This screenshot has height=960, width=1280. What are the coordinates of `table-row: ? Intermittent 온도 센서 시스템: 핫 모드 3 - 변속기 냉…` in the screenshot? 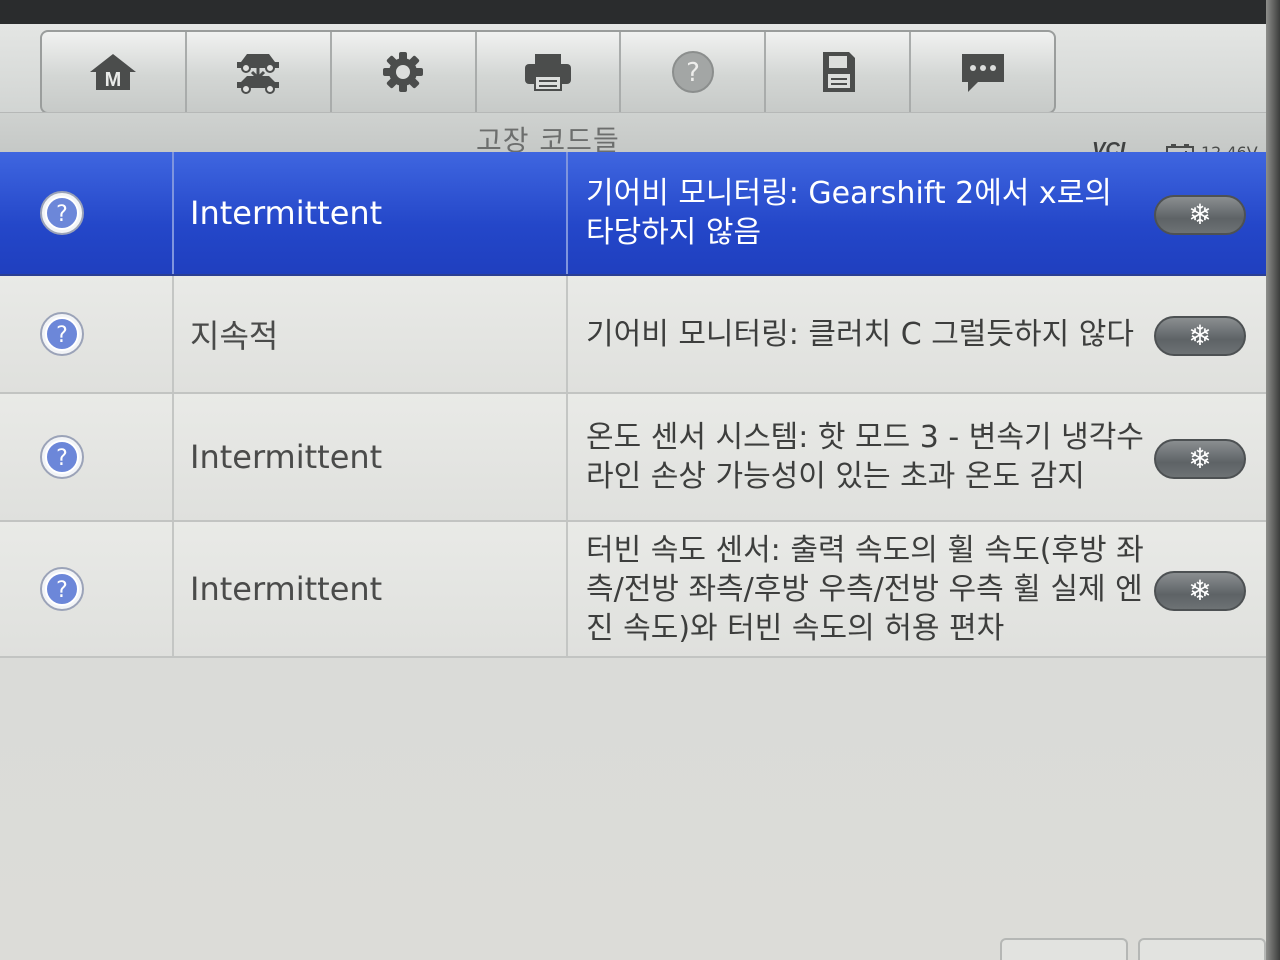 It's located at (633, 458).